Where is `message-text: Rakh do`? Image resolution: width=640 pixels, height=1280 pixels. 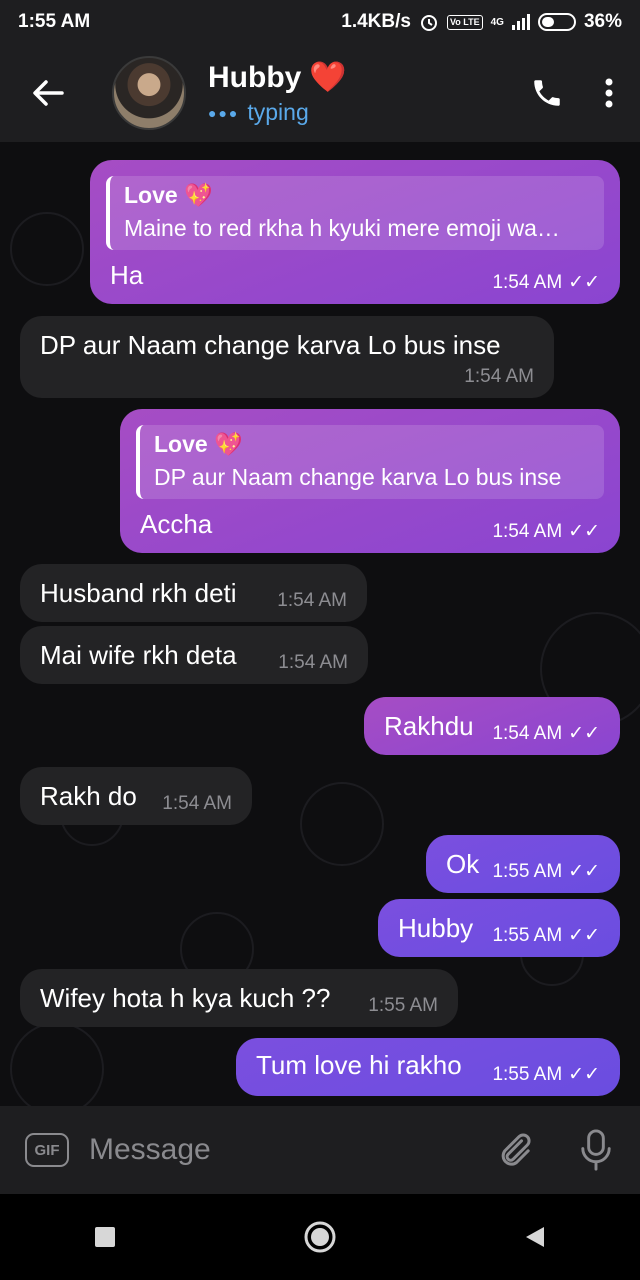 message-text: Rakh do is located at coordinates (88, 796).